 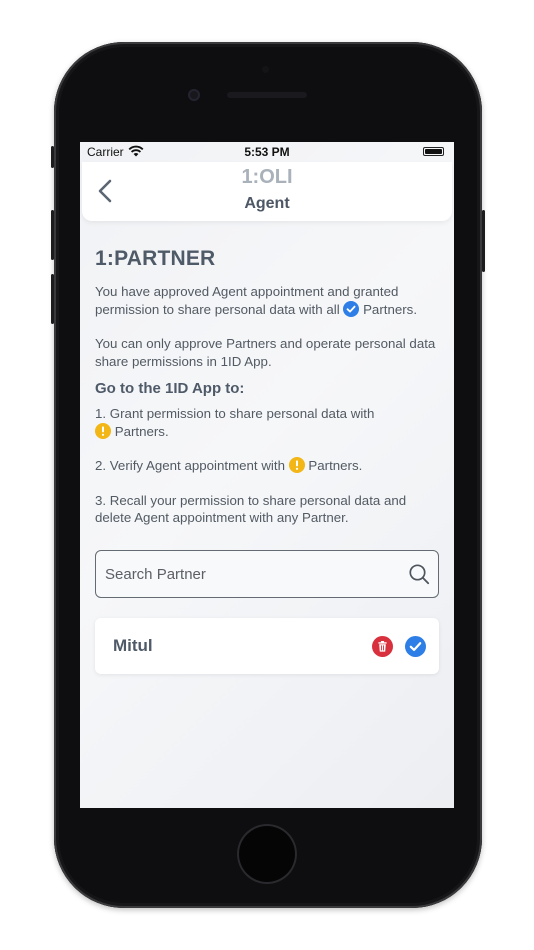 I want to click on go-to-heading: Go to the 1ID App to:, so click(x=170, y=388).